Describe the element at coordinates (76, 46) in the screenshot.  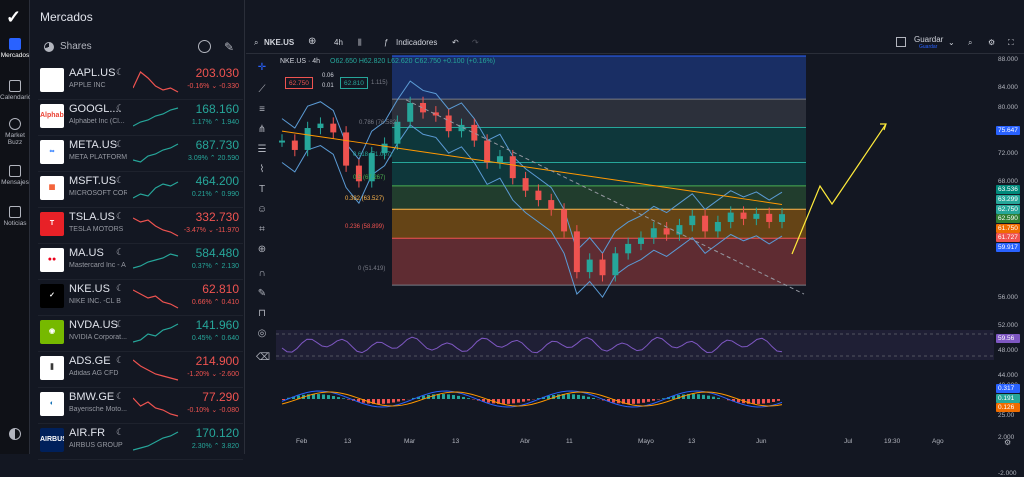
I see `shares-label: Shares` at that location.